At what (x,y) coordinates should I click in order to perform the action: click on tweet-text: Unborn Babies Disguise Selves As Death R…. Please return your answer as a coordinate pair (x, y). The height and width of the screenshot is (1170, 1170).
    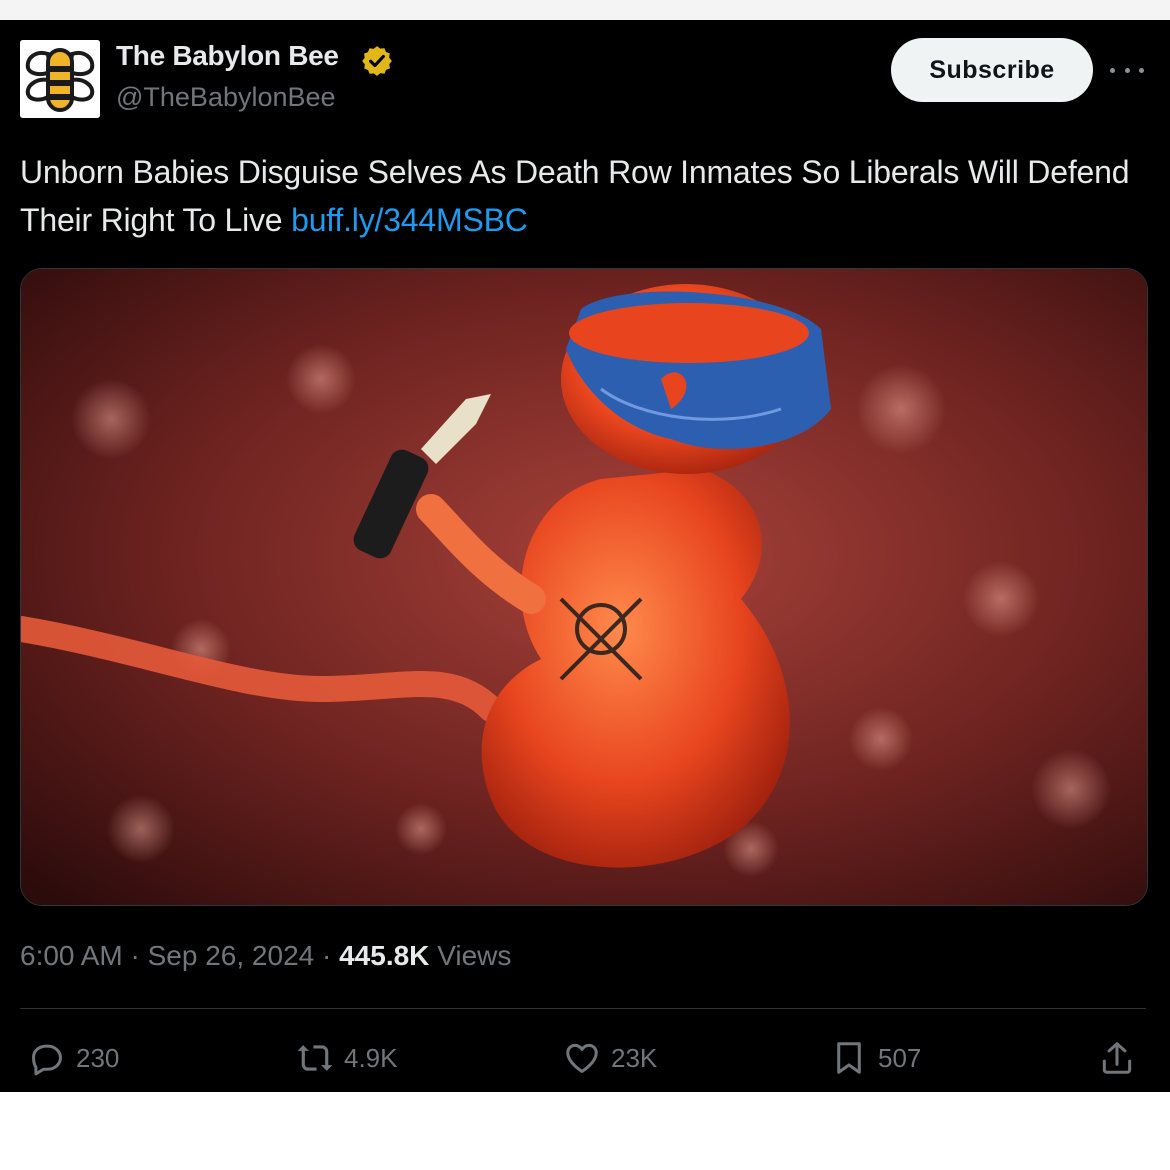
    Looking at the image, I should click on (580, 196).